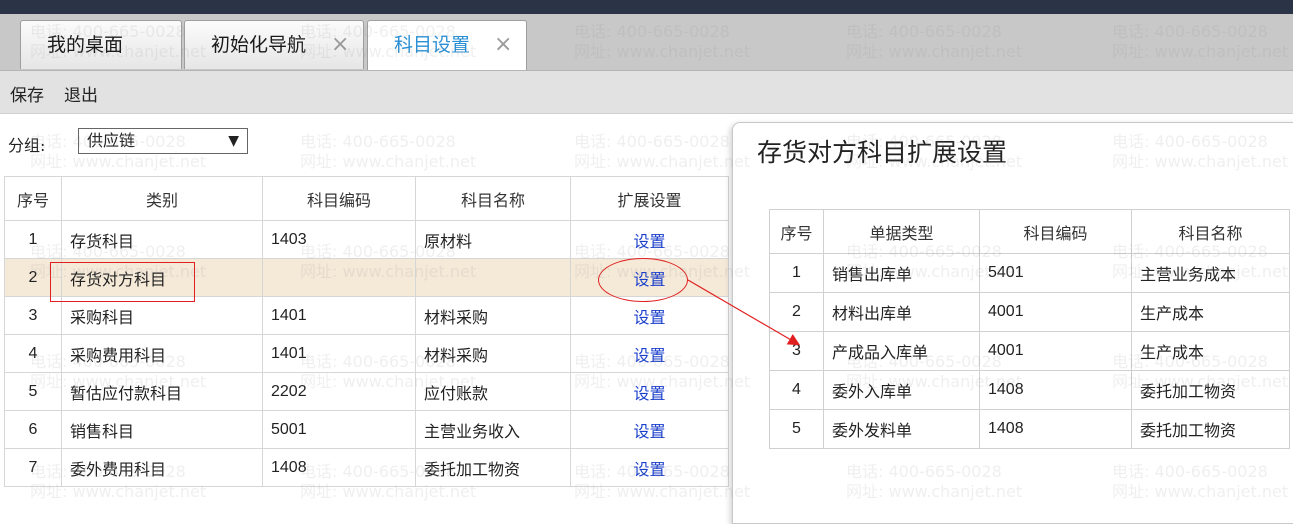  Describe the element at coordinates (162, 429) in the screenshot. I see `row-category: 销售科目` at that location.